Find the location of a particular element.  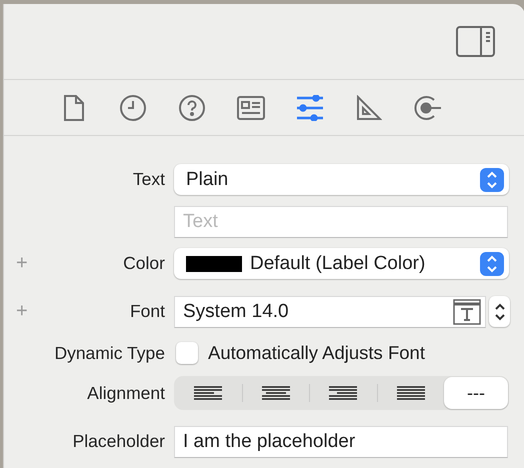

font-picker-icon is located at coordinates (467, 311).